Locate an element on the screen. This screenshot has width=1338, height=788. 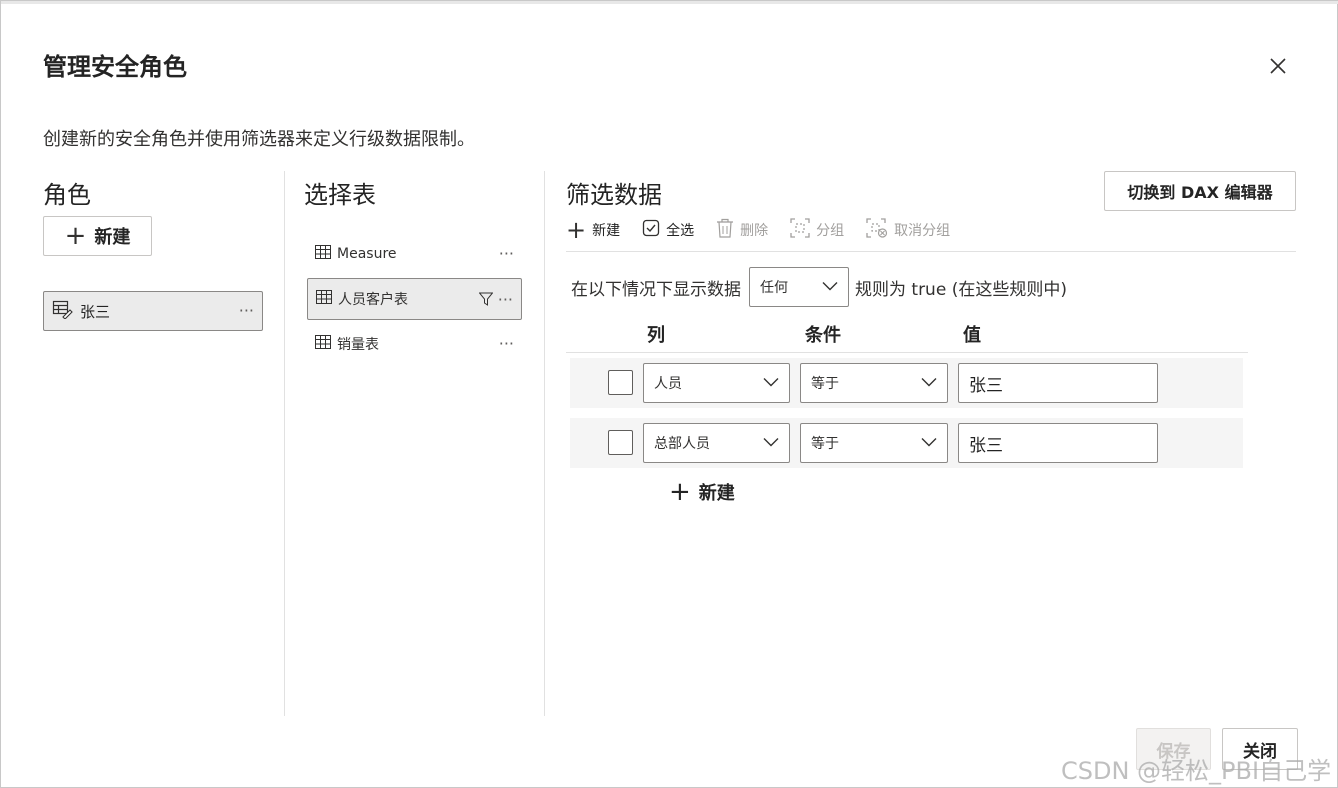
role-edit-icon is located at coordinates (63, 311).